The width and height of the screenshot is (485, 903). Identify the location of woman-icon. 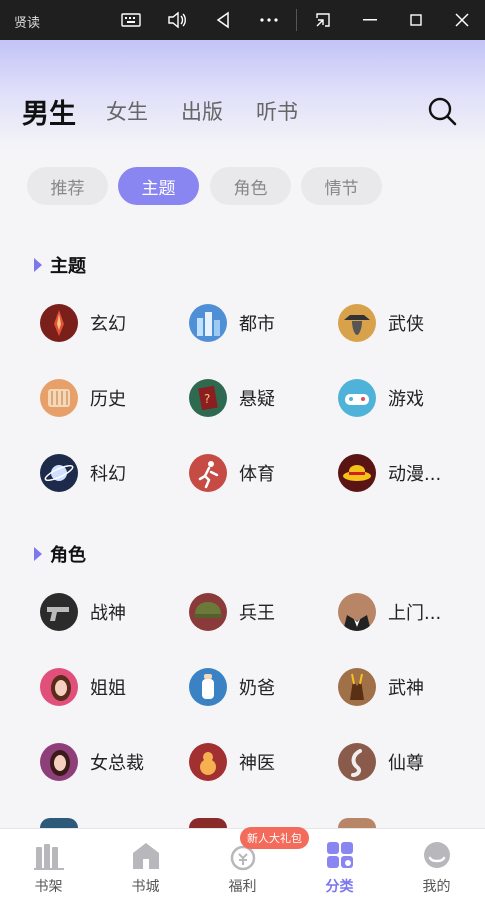
(59, 687).